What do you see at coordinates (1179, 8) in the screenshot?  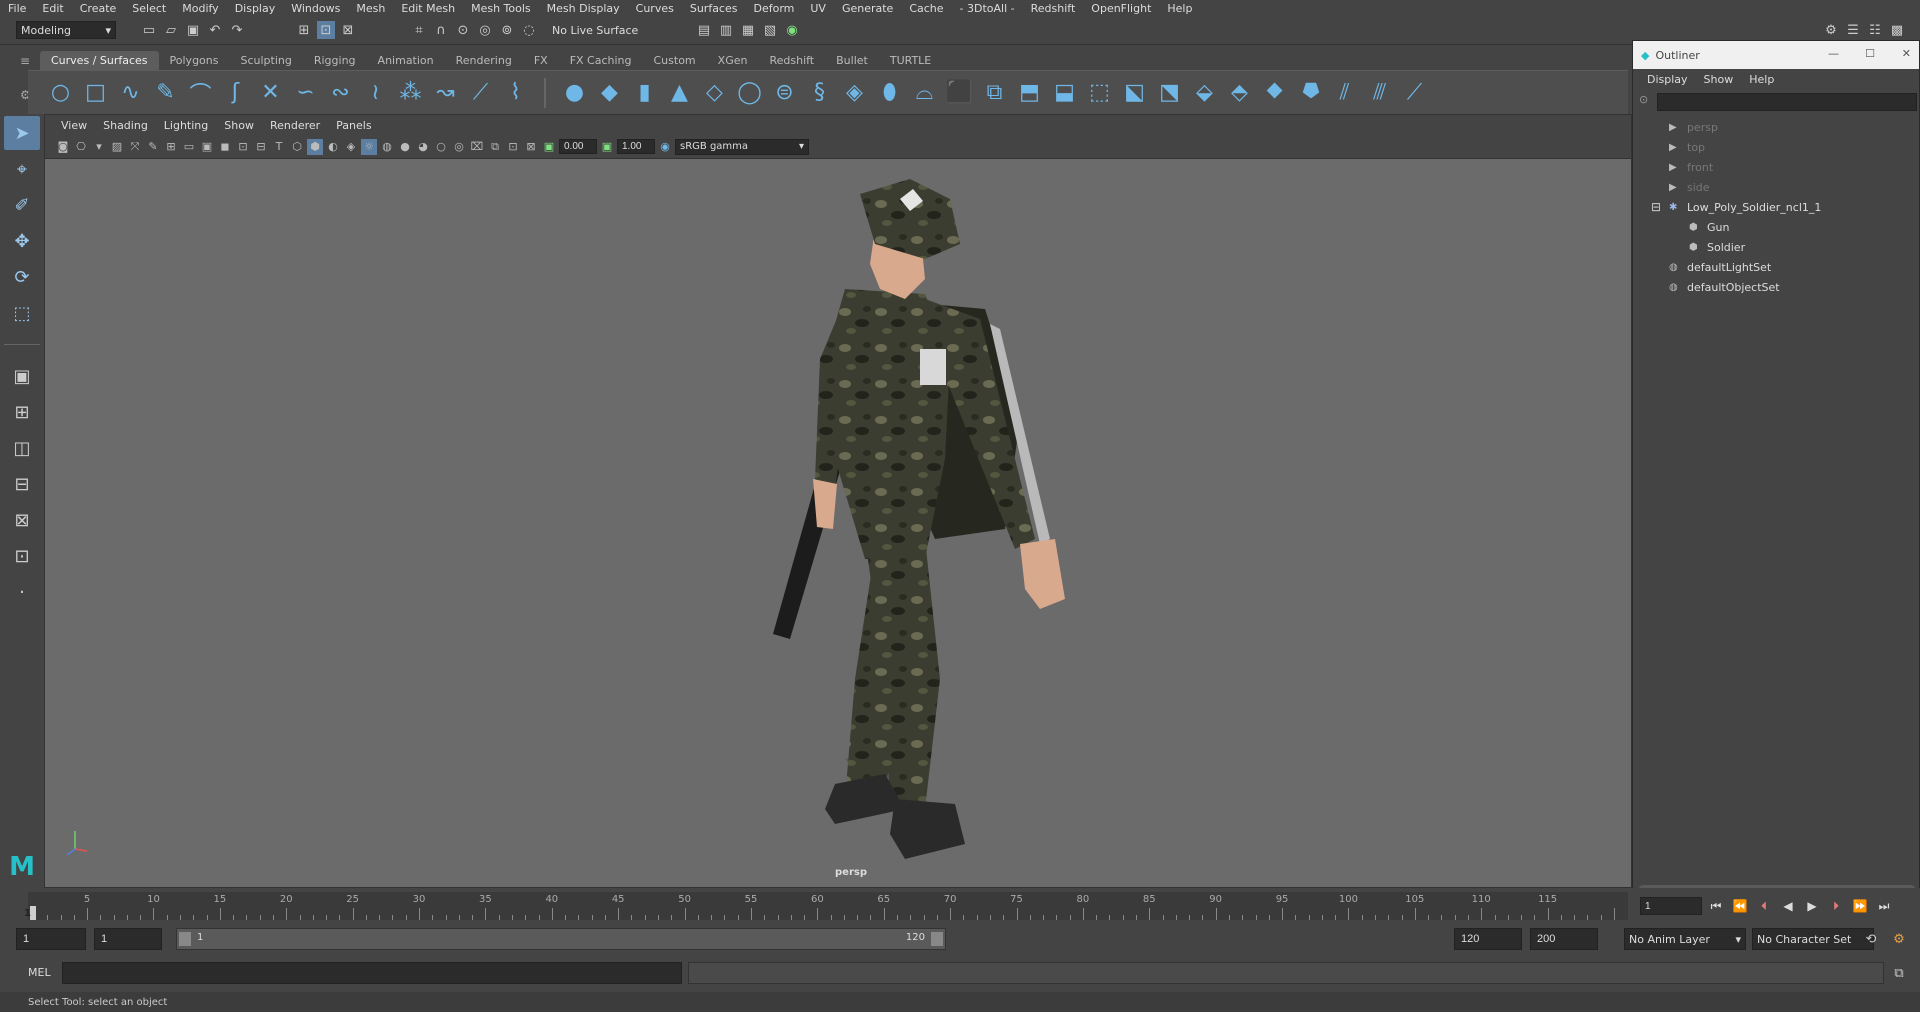 I see `menu-item: Help` at bounding box center [1179, 8].